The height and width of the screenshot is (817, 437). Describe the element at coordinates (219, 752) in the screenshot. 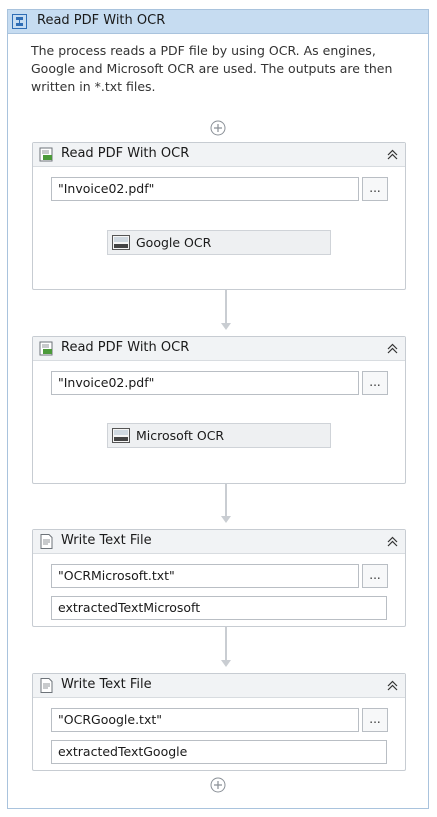

I see `text-input-field: extractedTextGoogle` at that location.